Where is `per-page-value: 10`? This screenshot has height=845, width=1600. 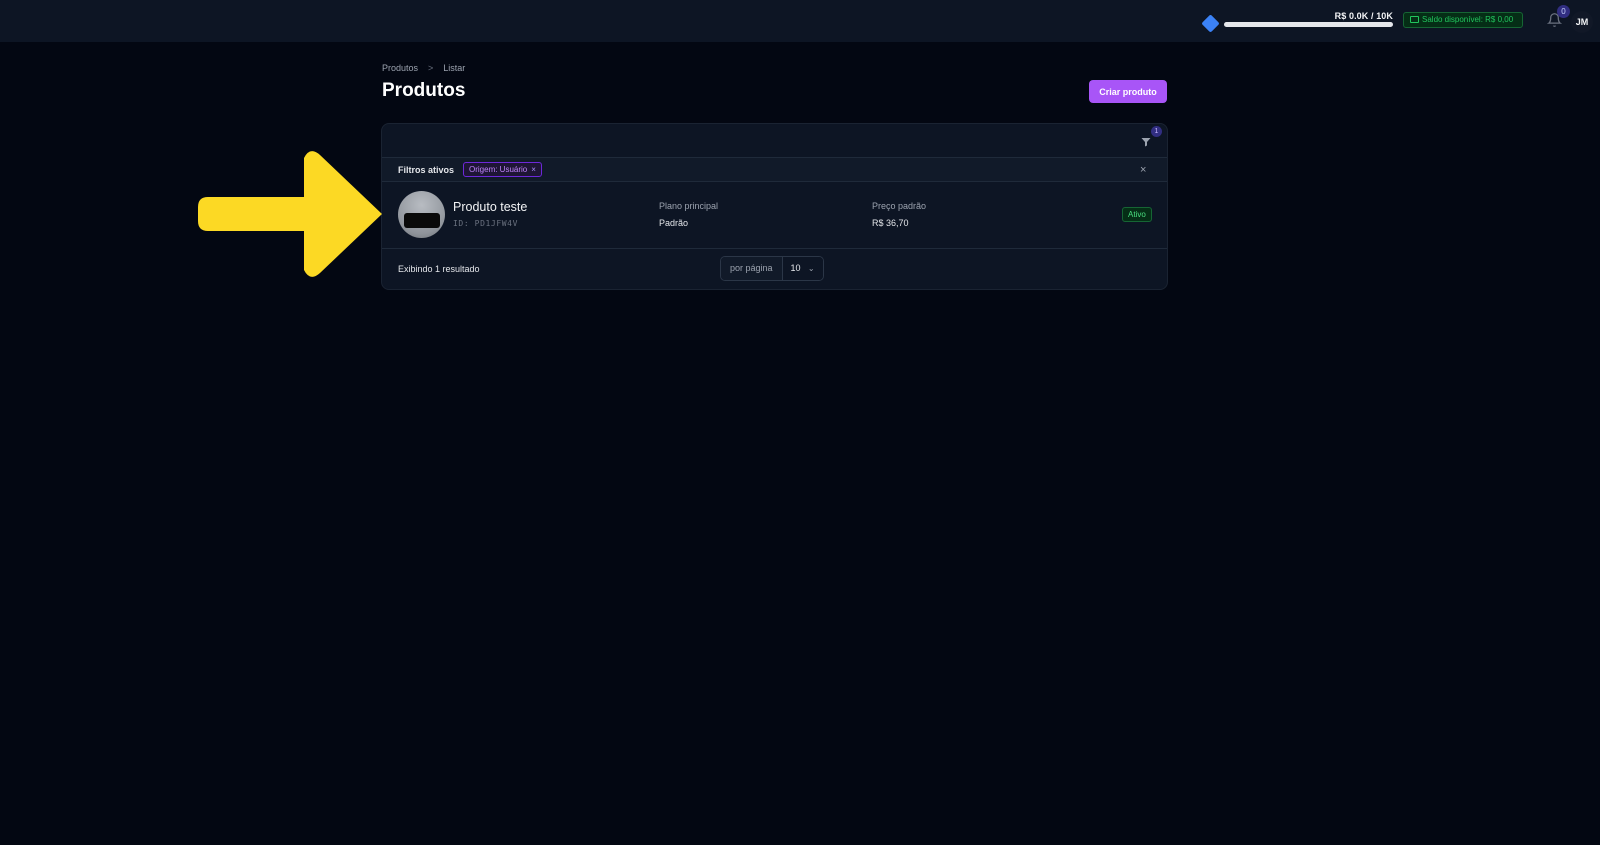 per-page-value: 10 is located at coordinates (795, 268).